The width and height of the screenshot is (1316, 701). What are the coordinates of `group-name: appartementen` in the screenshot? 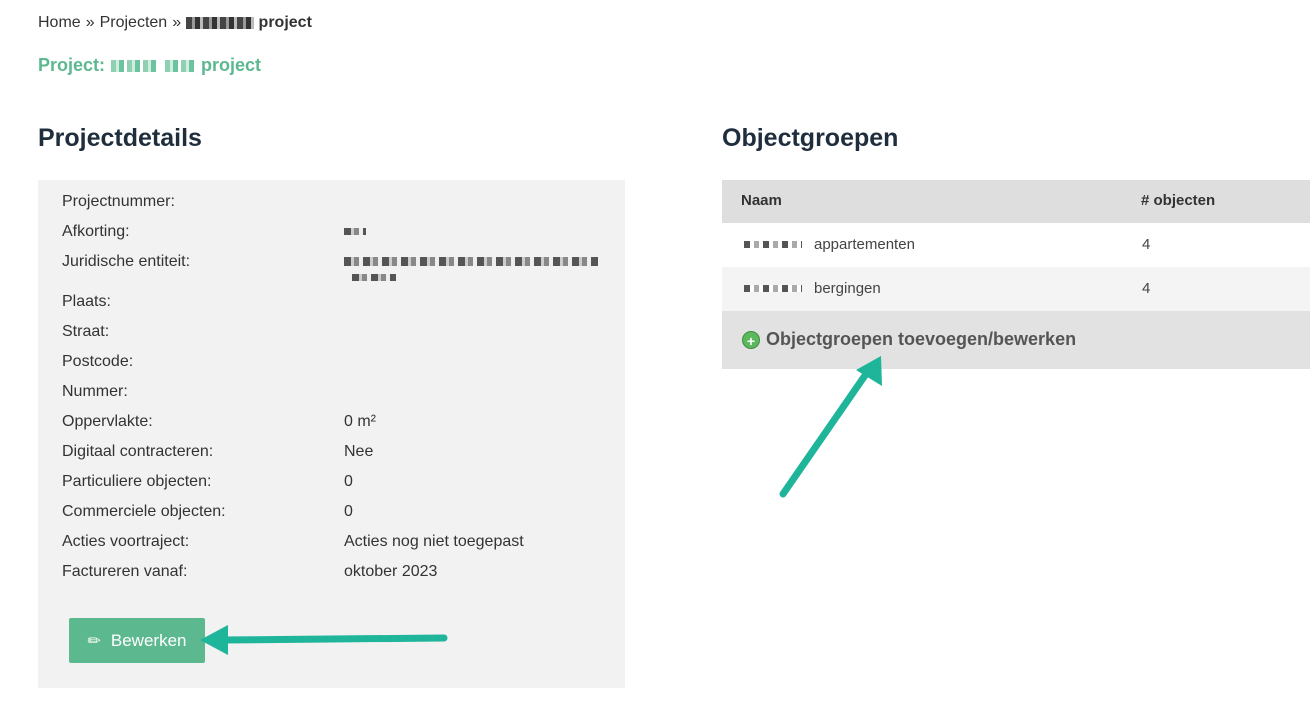 It's located at (829, 244).